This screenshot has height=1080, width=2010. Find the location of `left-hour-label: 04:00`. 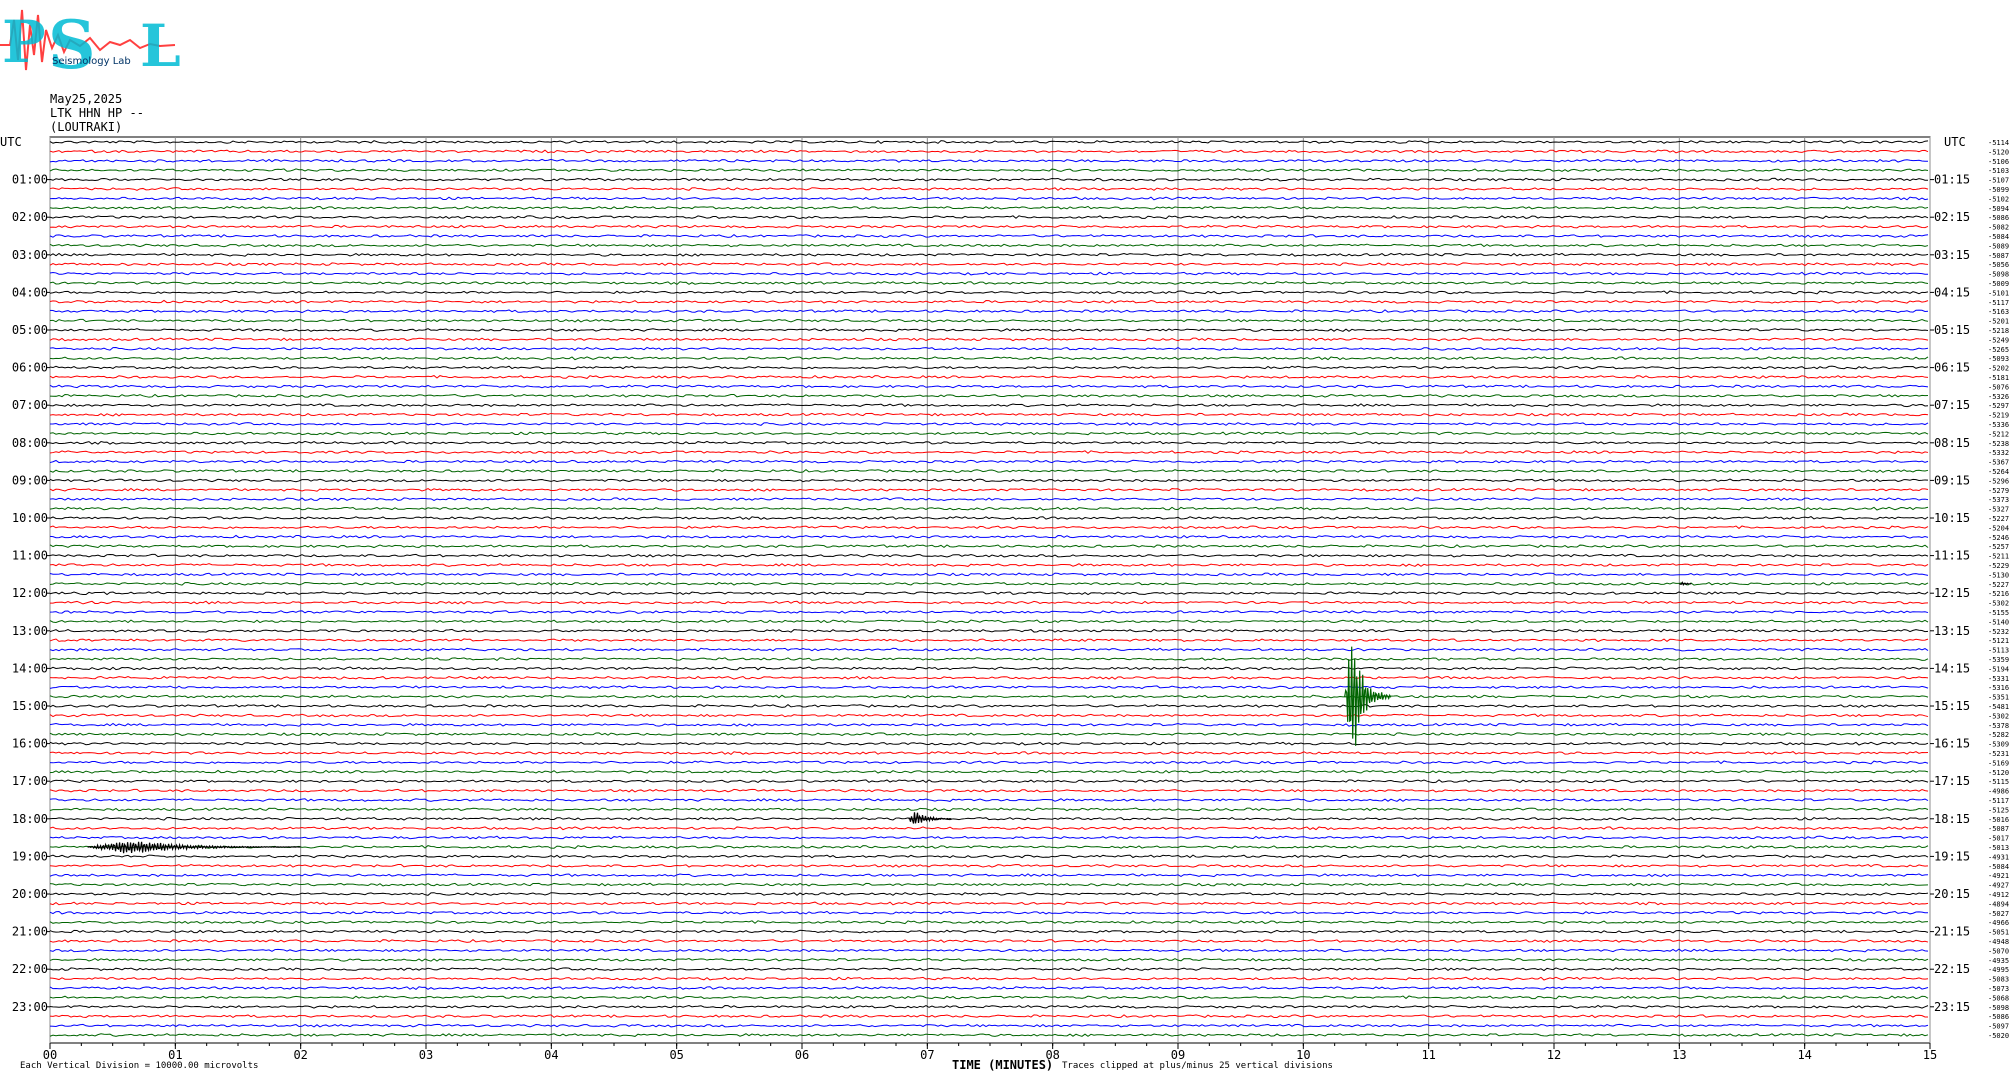

left-hour-label: 04:00 is located at coordinates (30, 292).